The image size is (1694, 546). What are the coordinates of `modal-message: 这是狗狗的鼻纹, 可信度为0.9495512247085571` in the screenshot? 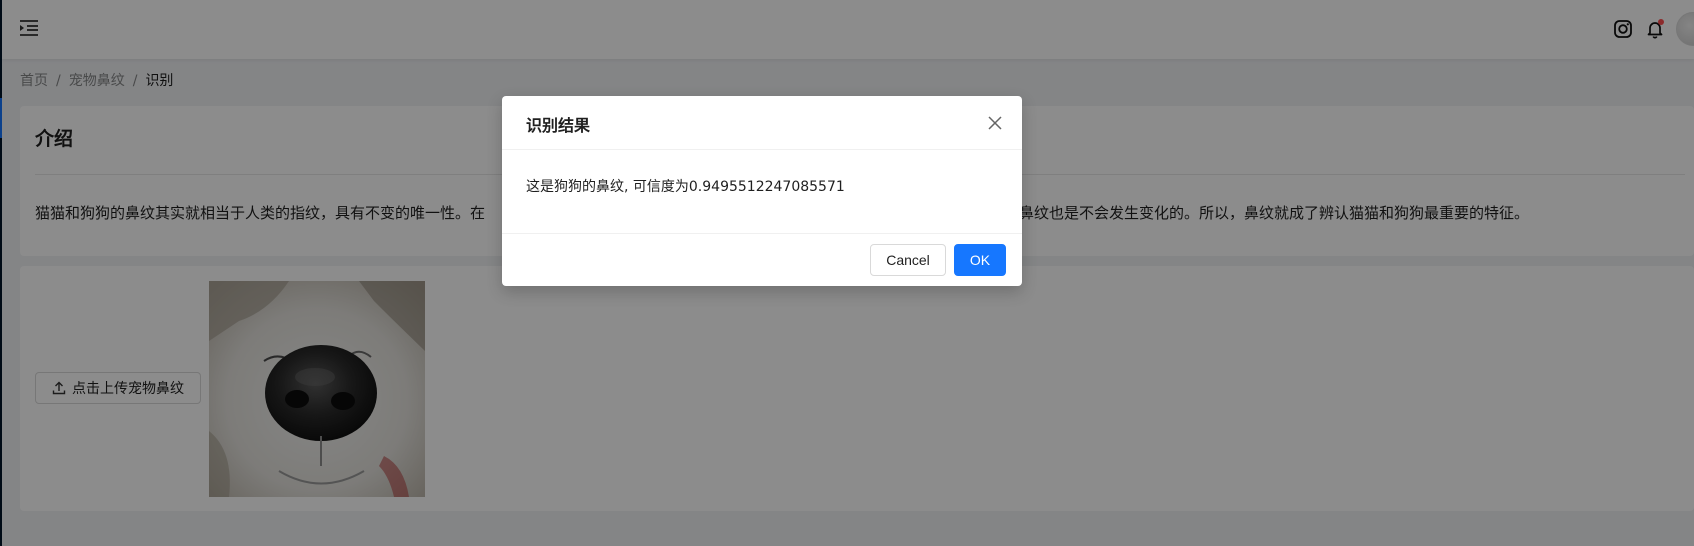 It's located at (685, 187).